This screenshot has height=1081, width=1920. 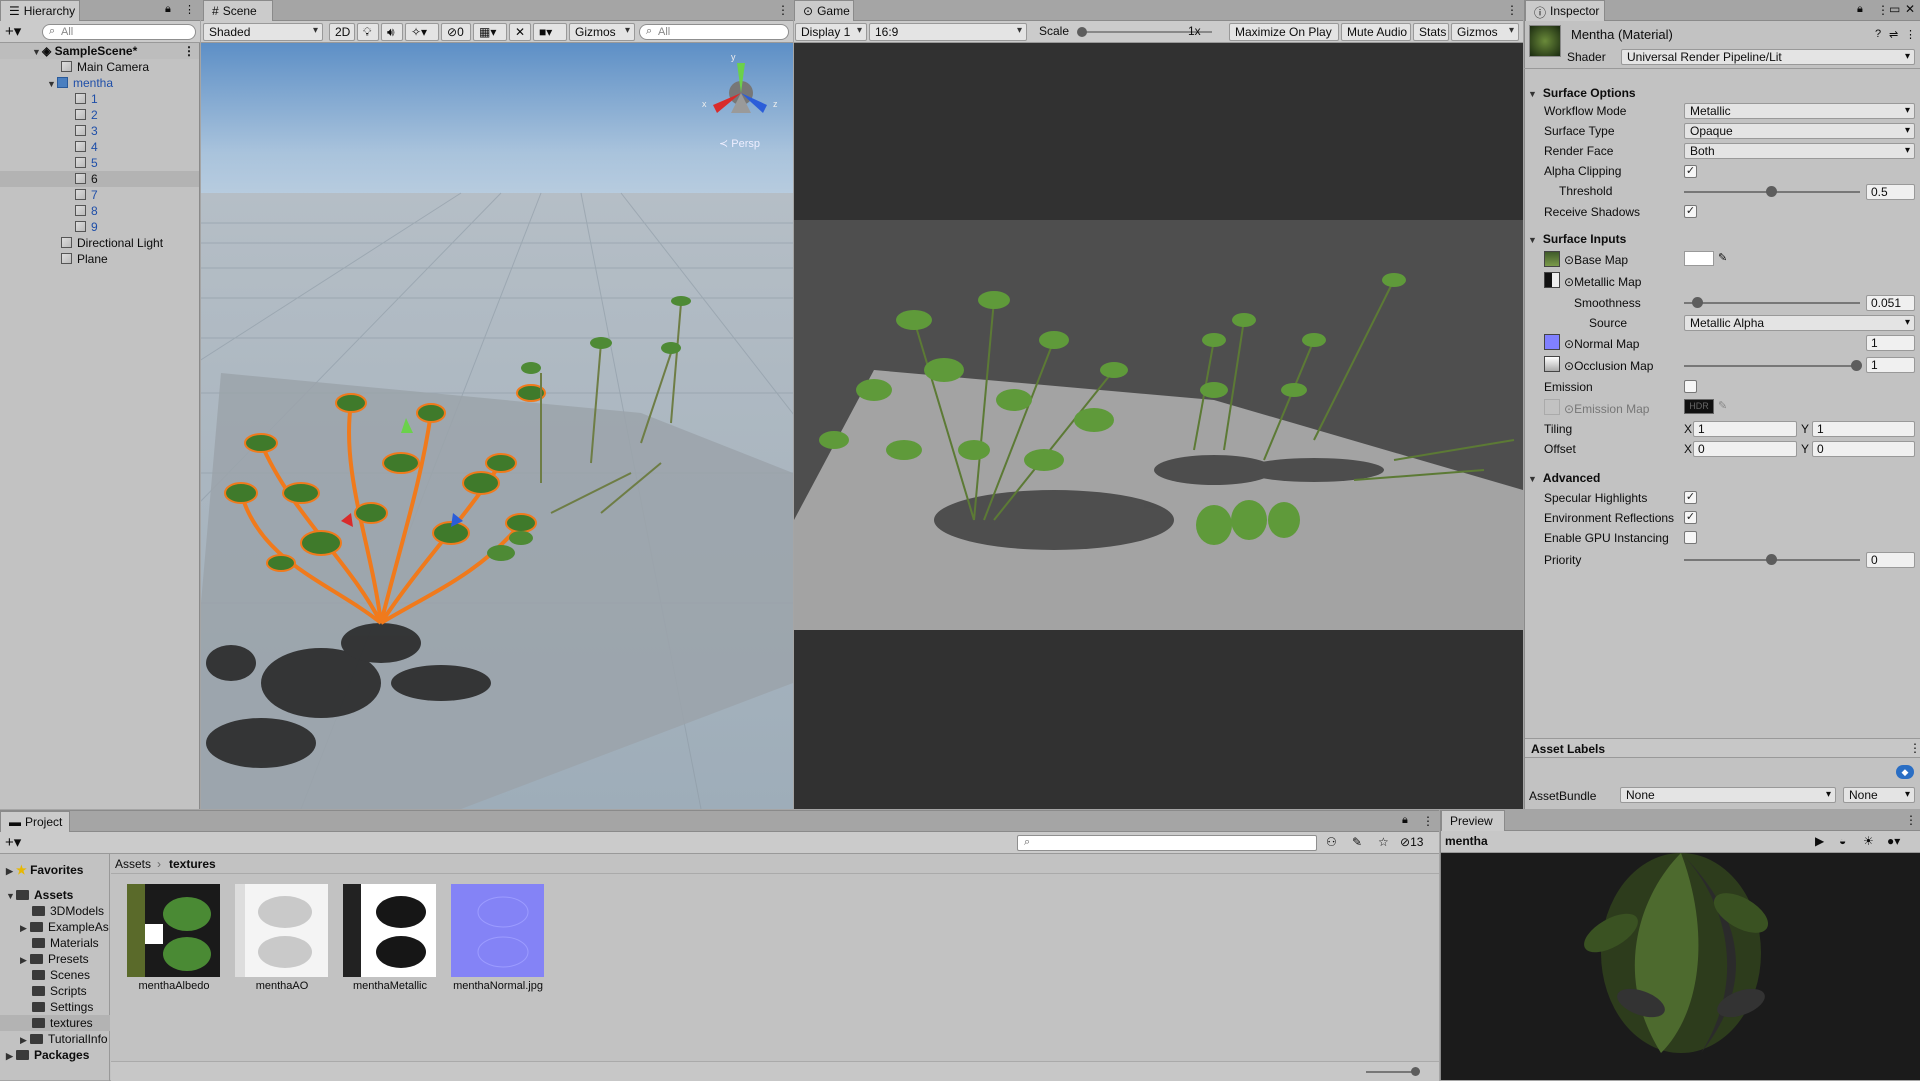 What do you see at coordinates (99, 179) in the screenshot?
I see `hierarchy-item-6: 6` at bounding box center [99, 179].